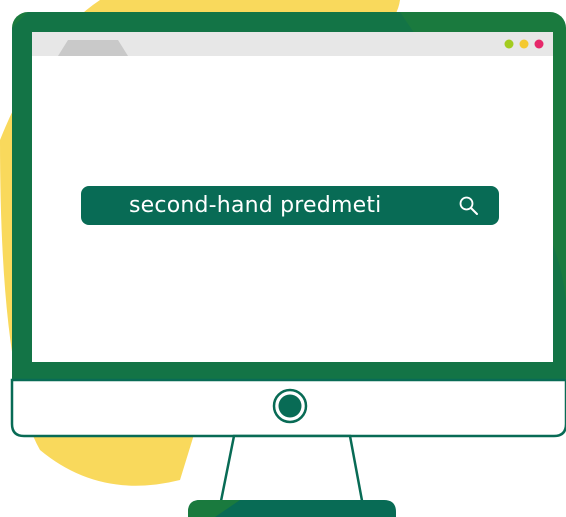 This screenshot has height=517, width=566. What do you see at coordinates (291, 471) in the screenshot?
I see `monitor-stand` at bounding box center [291, 471].